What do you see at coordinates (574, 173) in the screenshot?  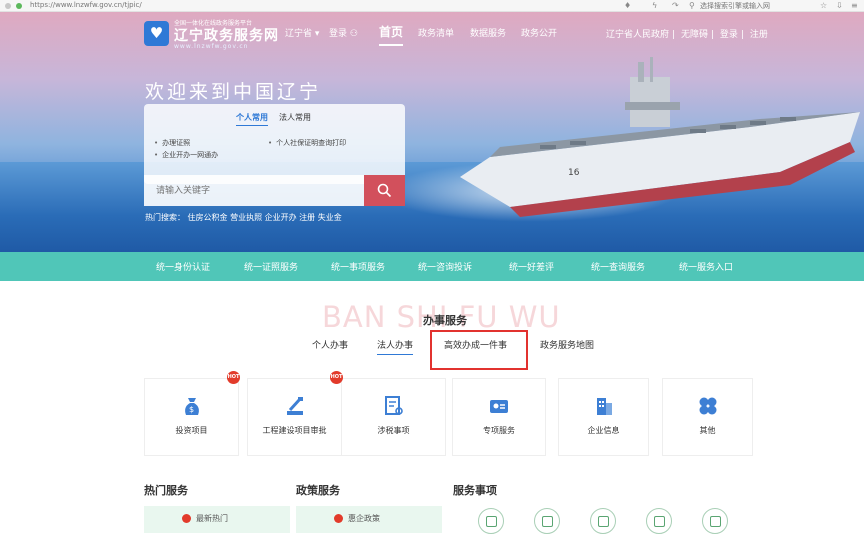 I see `svg-text: 16` at bounding box center [574, 173].